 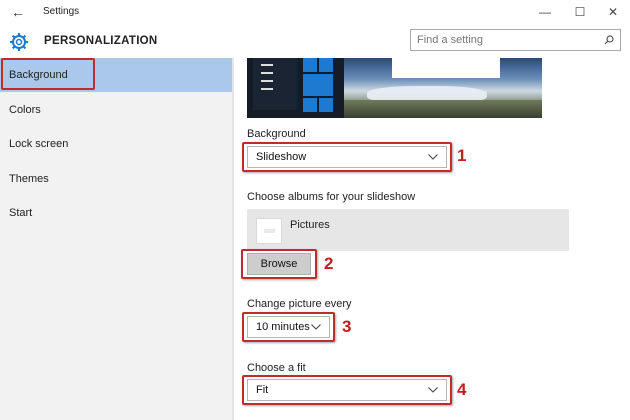 I want to click on sidebar-item-label: Themes, so click(x=29, y=179).